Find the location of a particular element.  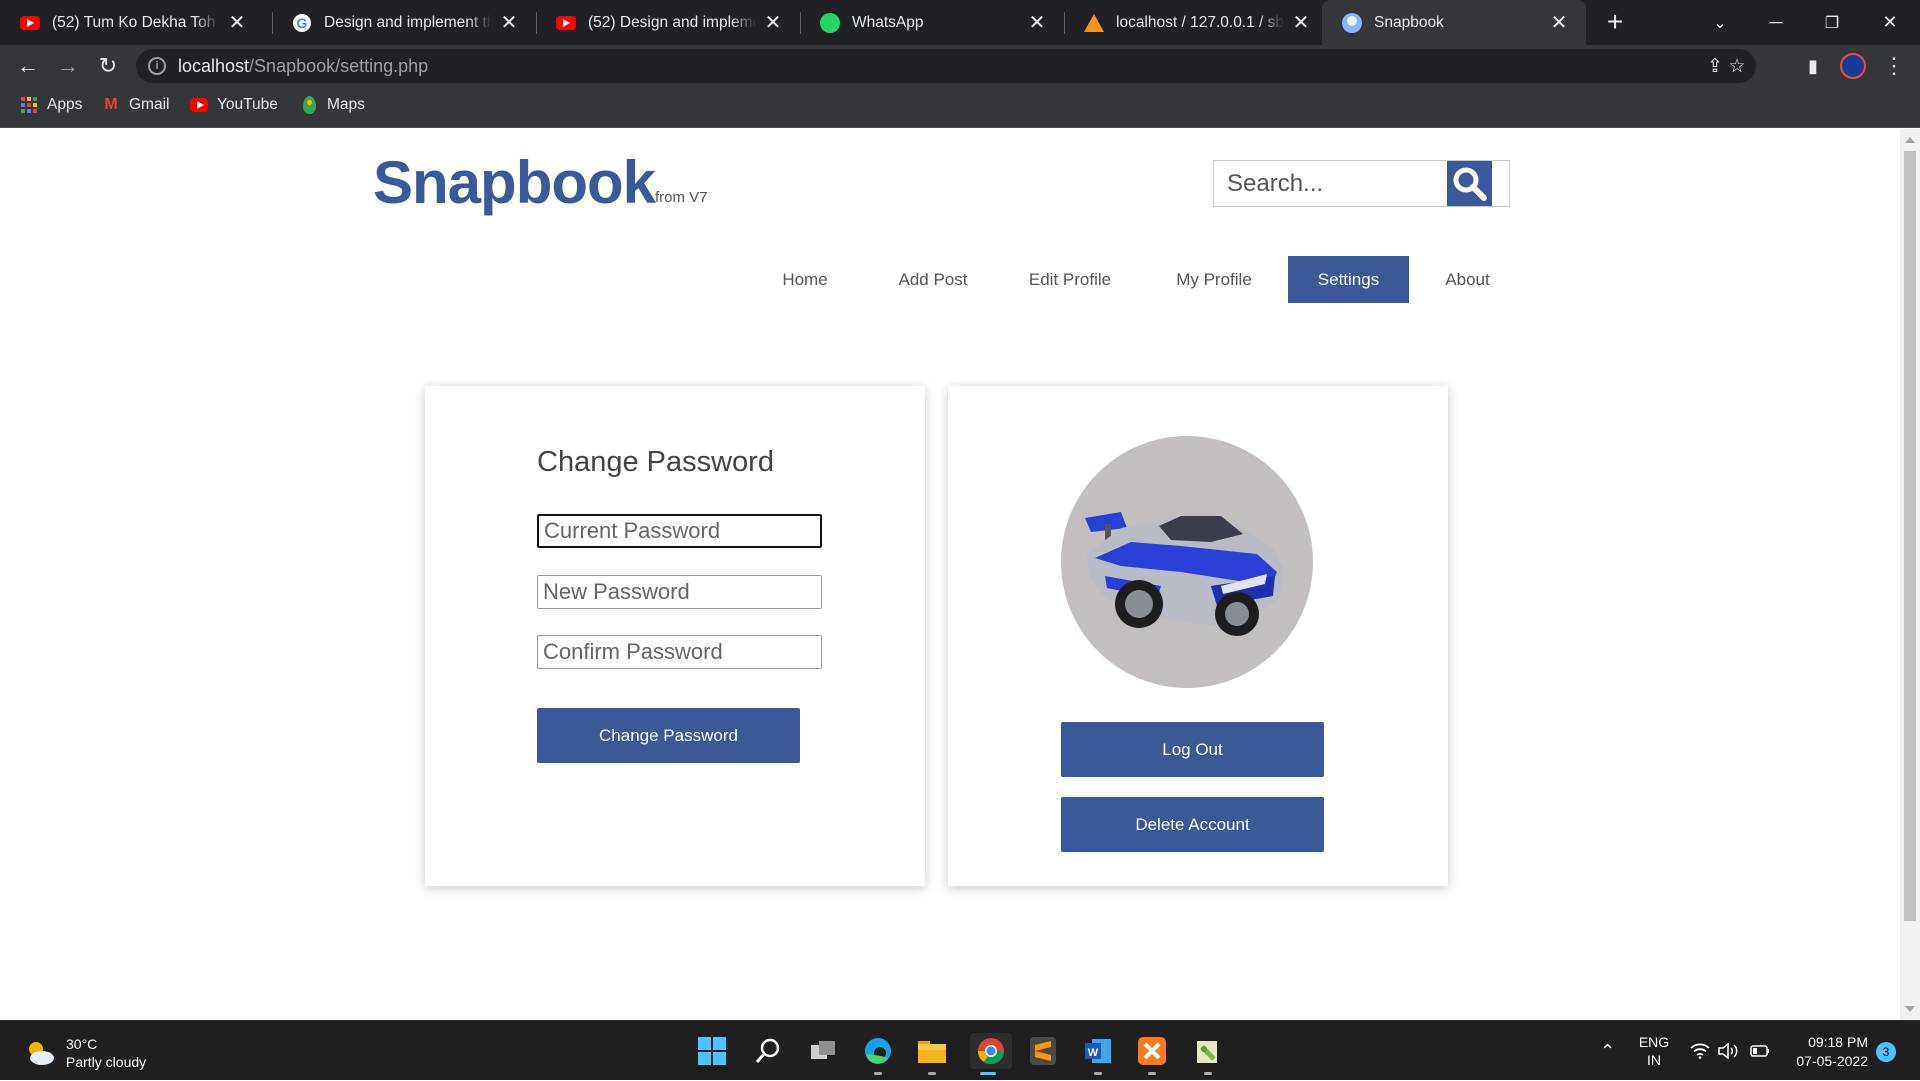

lang-top: ENG is located at coordinates (1654, 1042).